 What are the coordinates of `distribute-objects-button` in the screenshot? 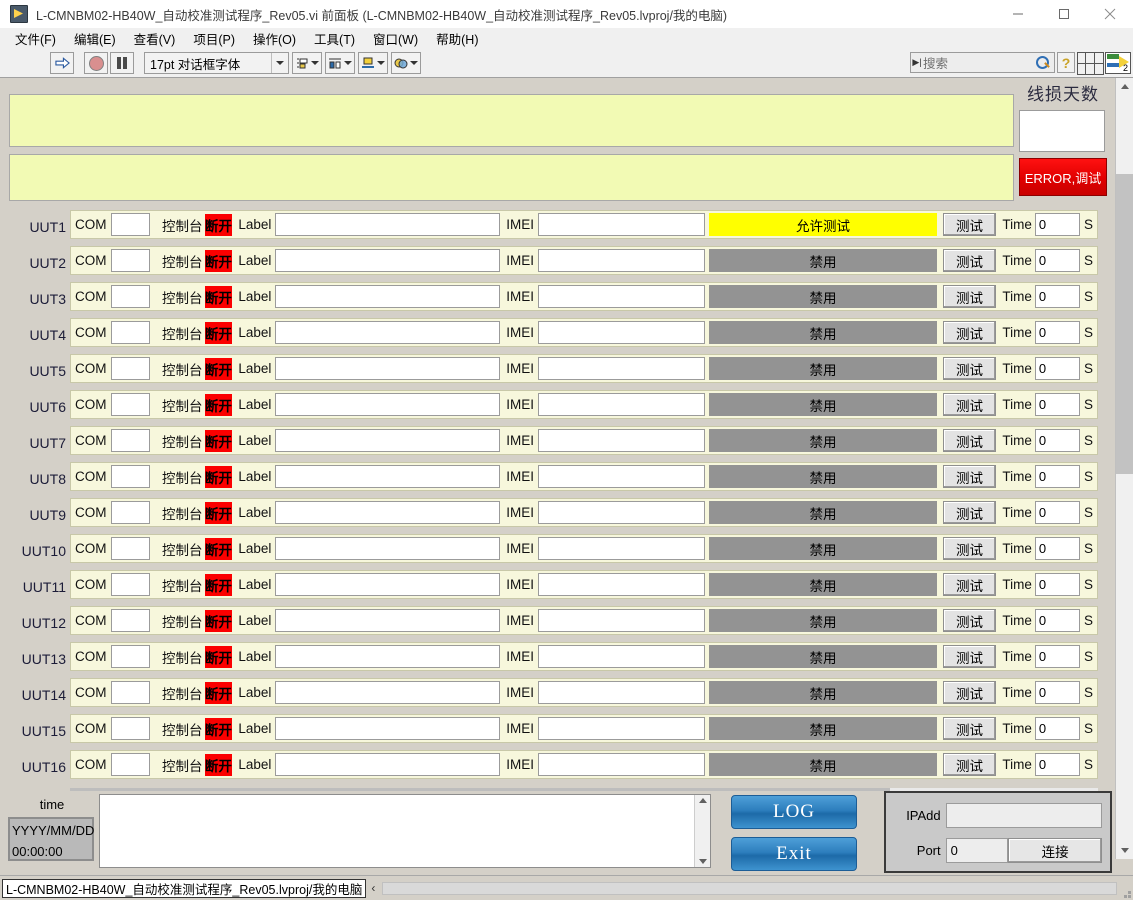 It's located at (340, 63).